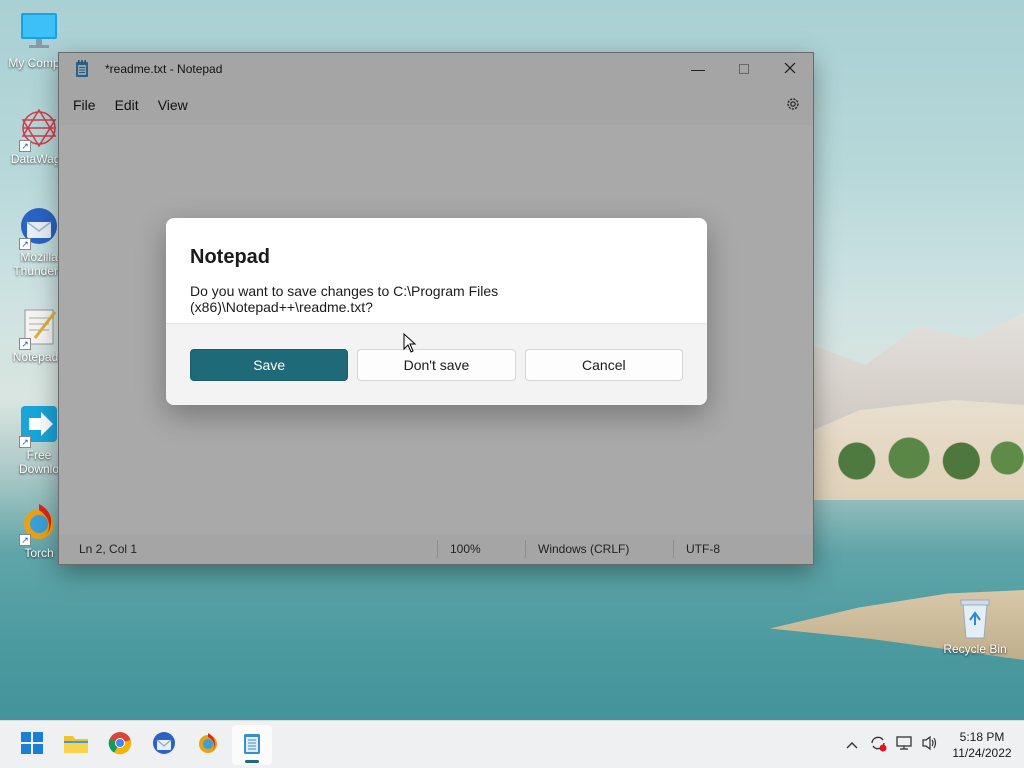 The image size is (1024, 768). Describe the element at coordinates (39, 32) in the screenshot. I see `monitor-icon` at that location.